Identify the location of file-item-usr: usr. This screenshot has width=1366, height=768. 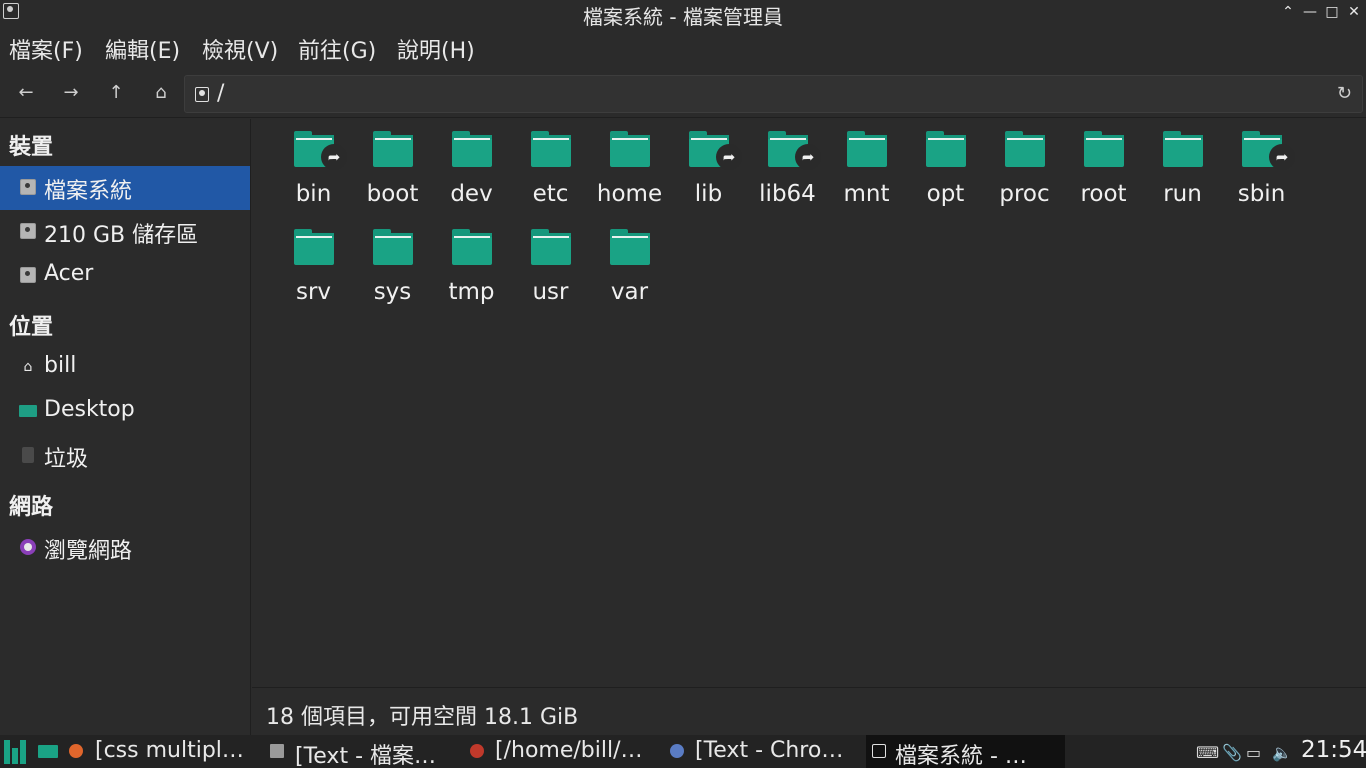
(550, 262).